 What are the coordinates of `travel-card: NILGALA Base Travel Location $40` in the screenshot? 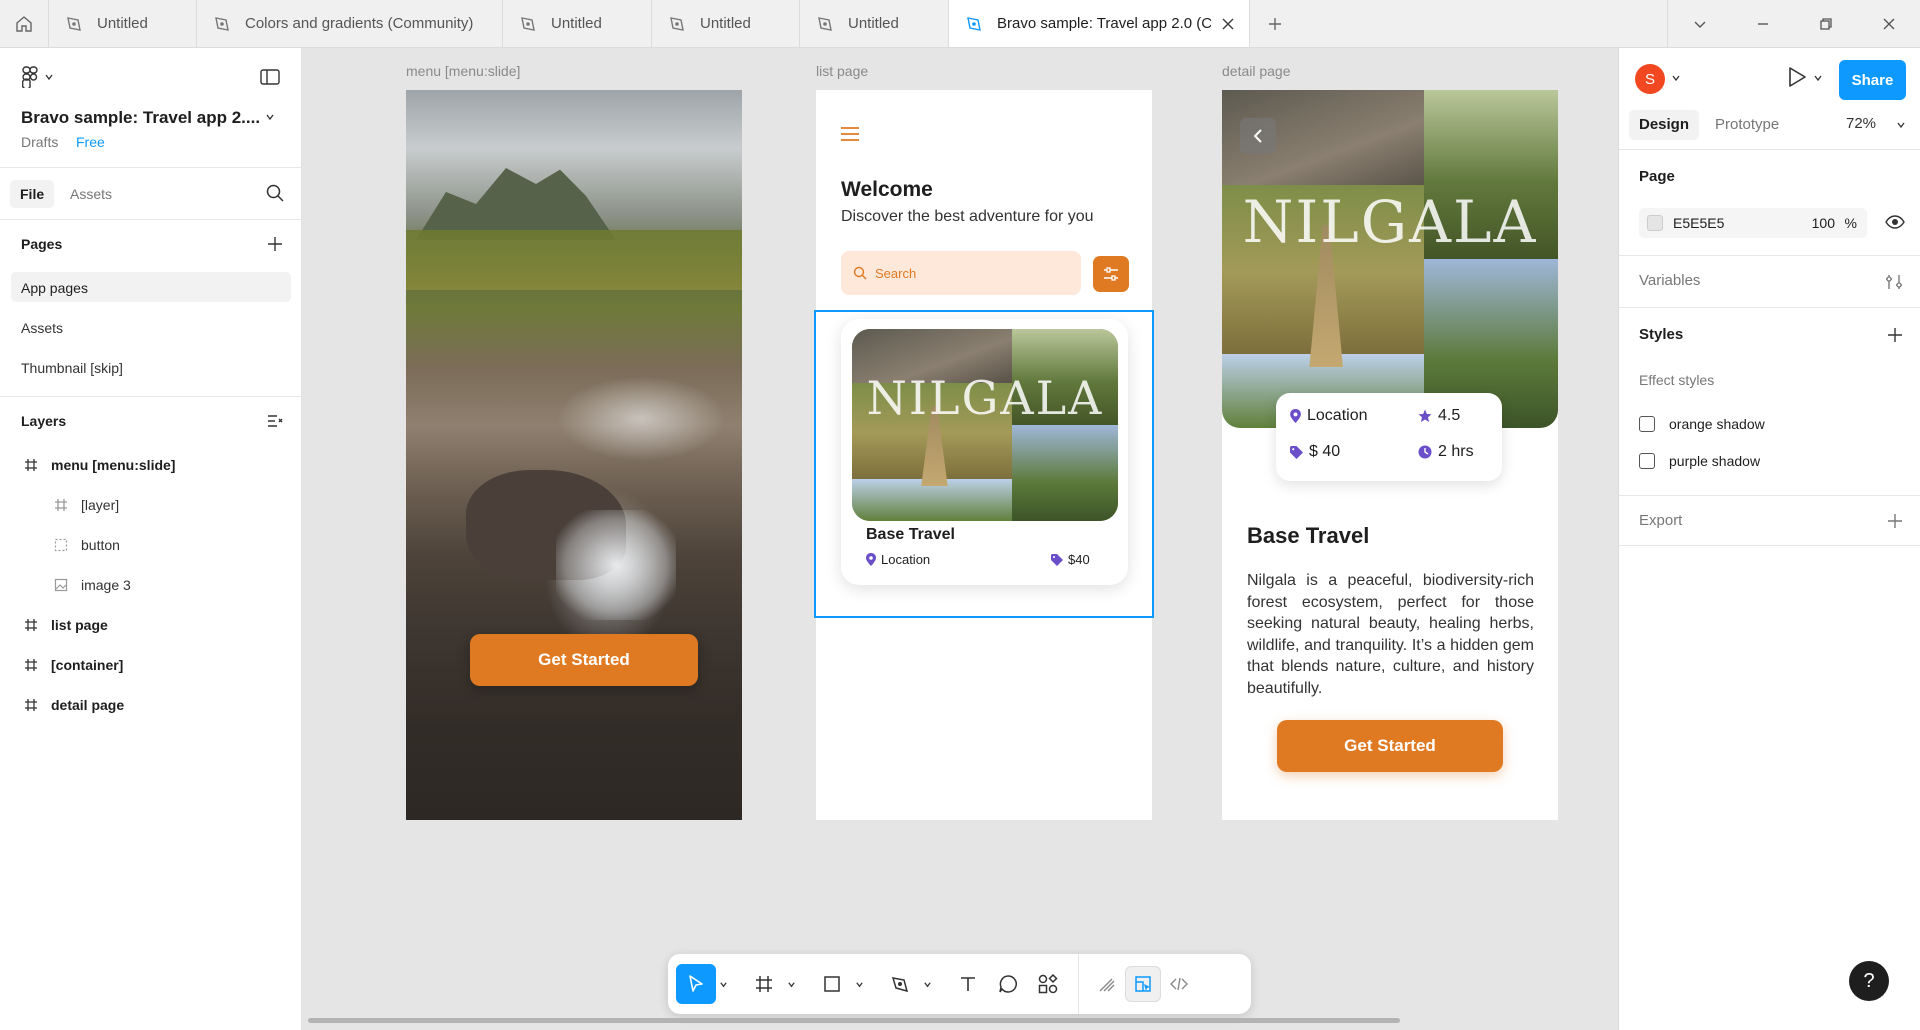 It's located at (984, 452).